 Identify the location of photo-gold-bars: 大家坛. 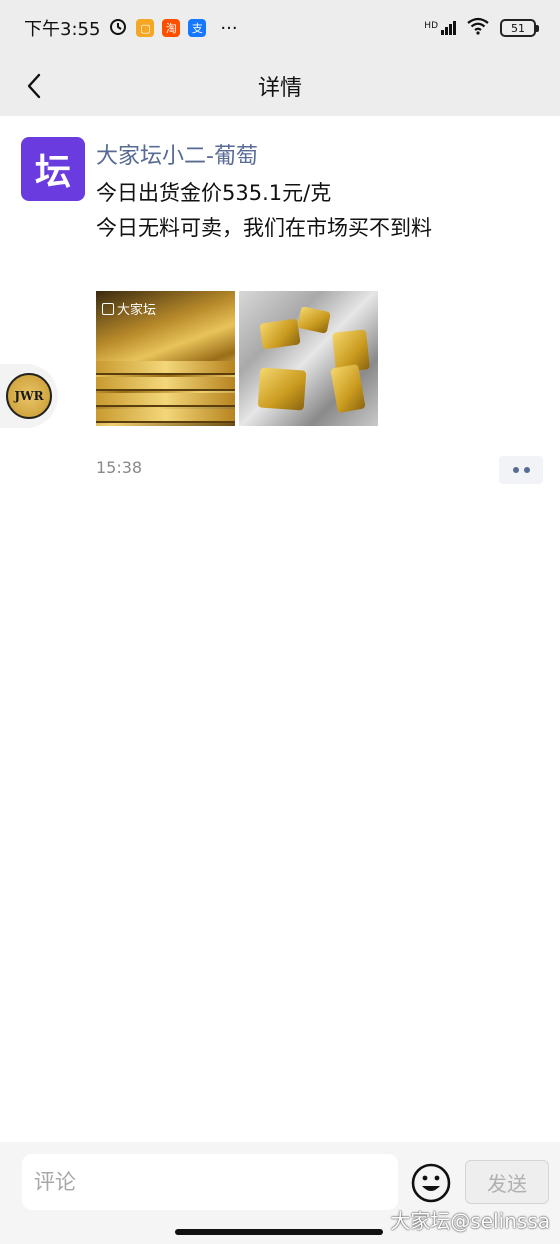
(165, 358).